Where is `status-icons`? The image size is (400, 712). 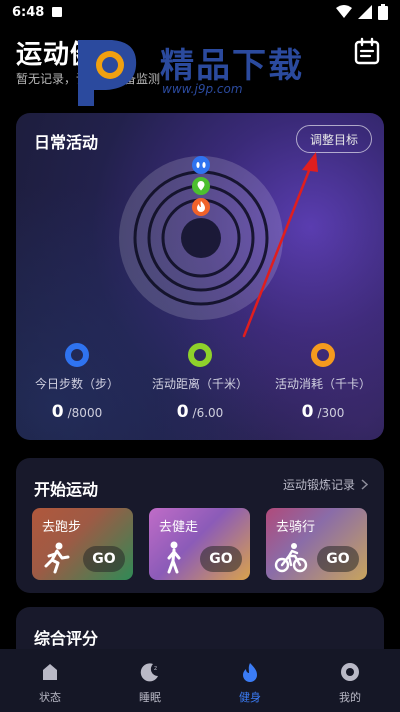 status-icons is located at coordinates (362, 12).